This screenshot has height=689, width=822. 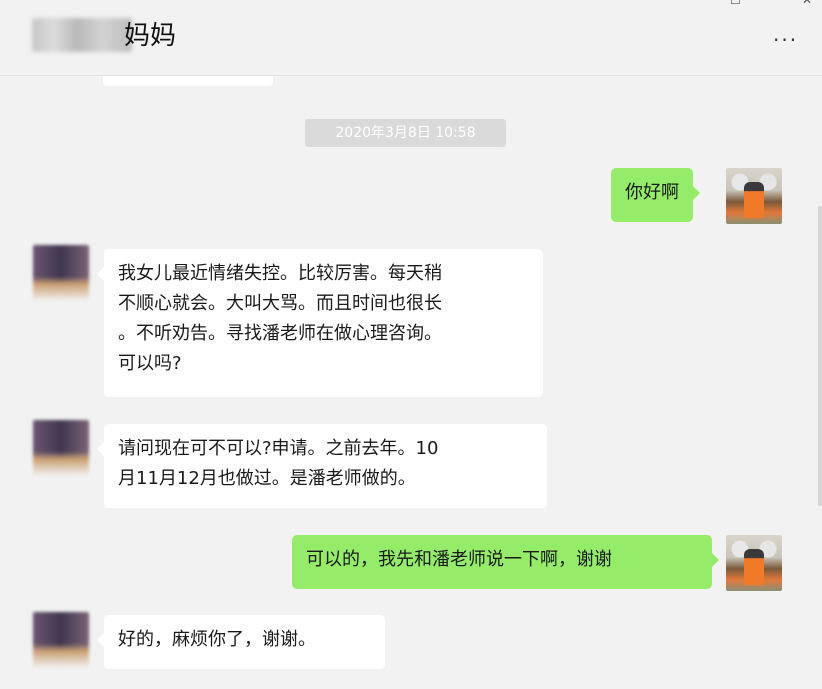 What do you see at coordinates (459, 559) in the screenshot?
I see `message-text: 可以的，我先和潘老师说一下啊，谢谢` at bounding box center [459, 559].